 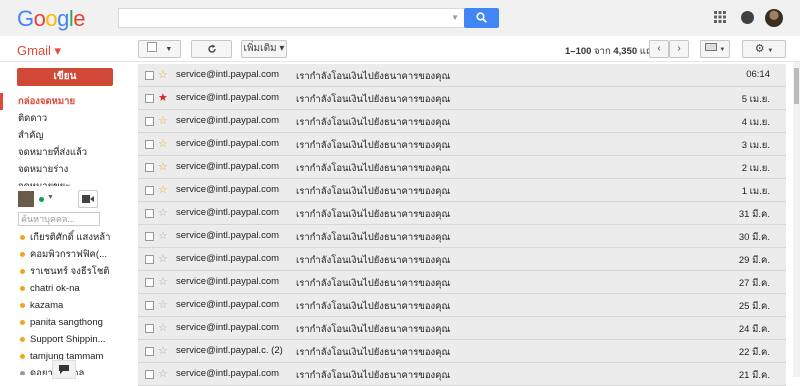 I want to click on contact-item: tamjung tammam, so click(x=77, y=356).